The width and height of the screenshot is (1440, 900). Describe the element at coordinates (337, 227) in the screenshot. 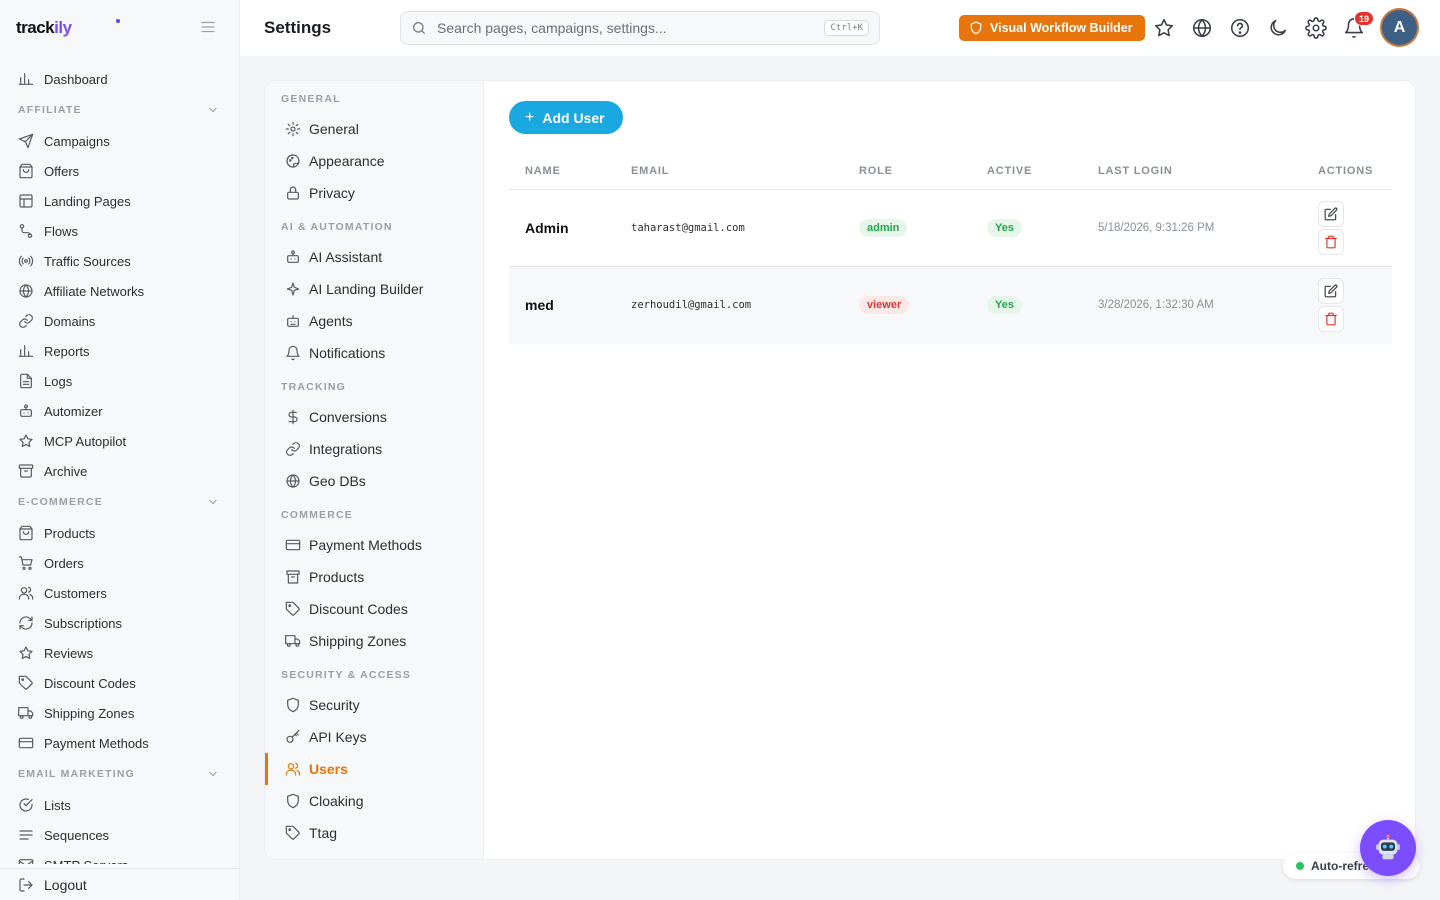

I see `settings-section-ai-automation: AI & AUTOMATION` at that location.